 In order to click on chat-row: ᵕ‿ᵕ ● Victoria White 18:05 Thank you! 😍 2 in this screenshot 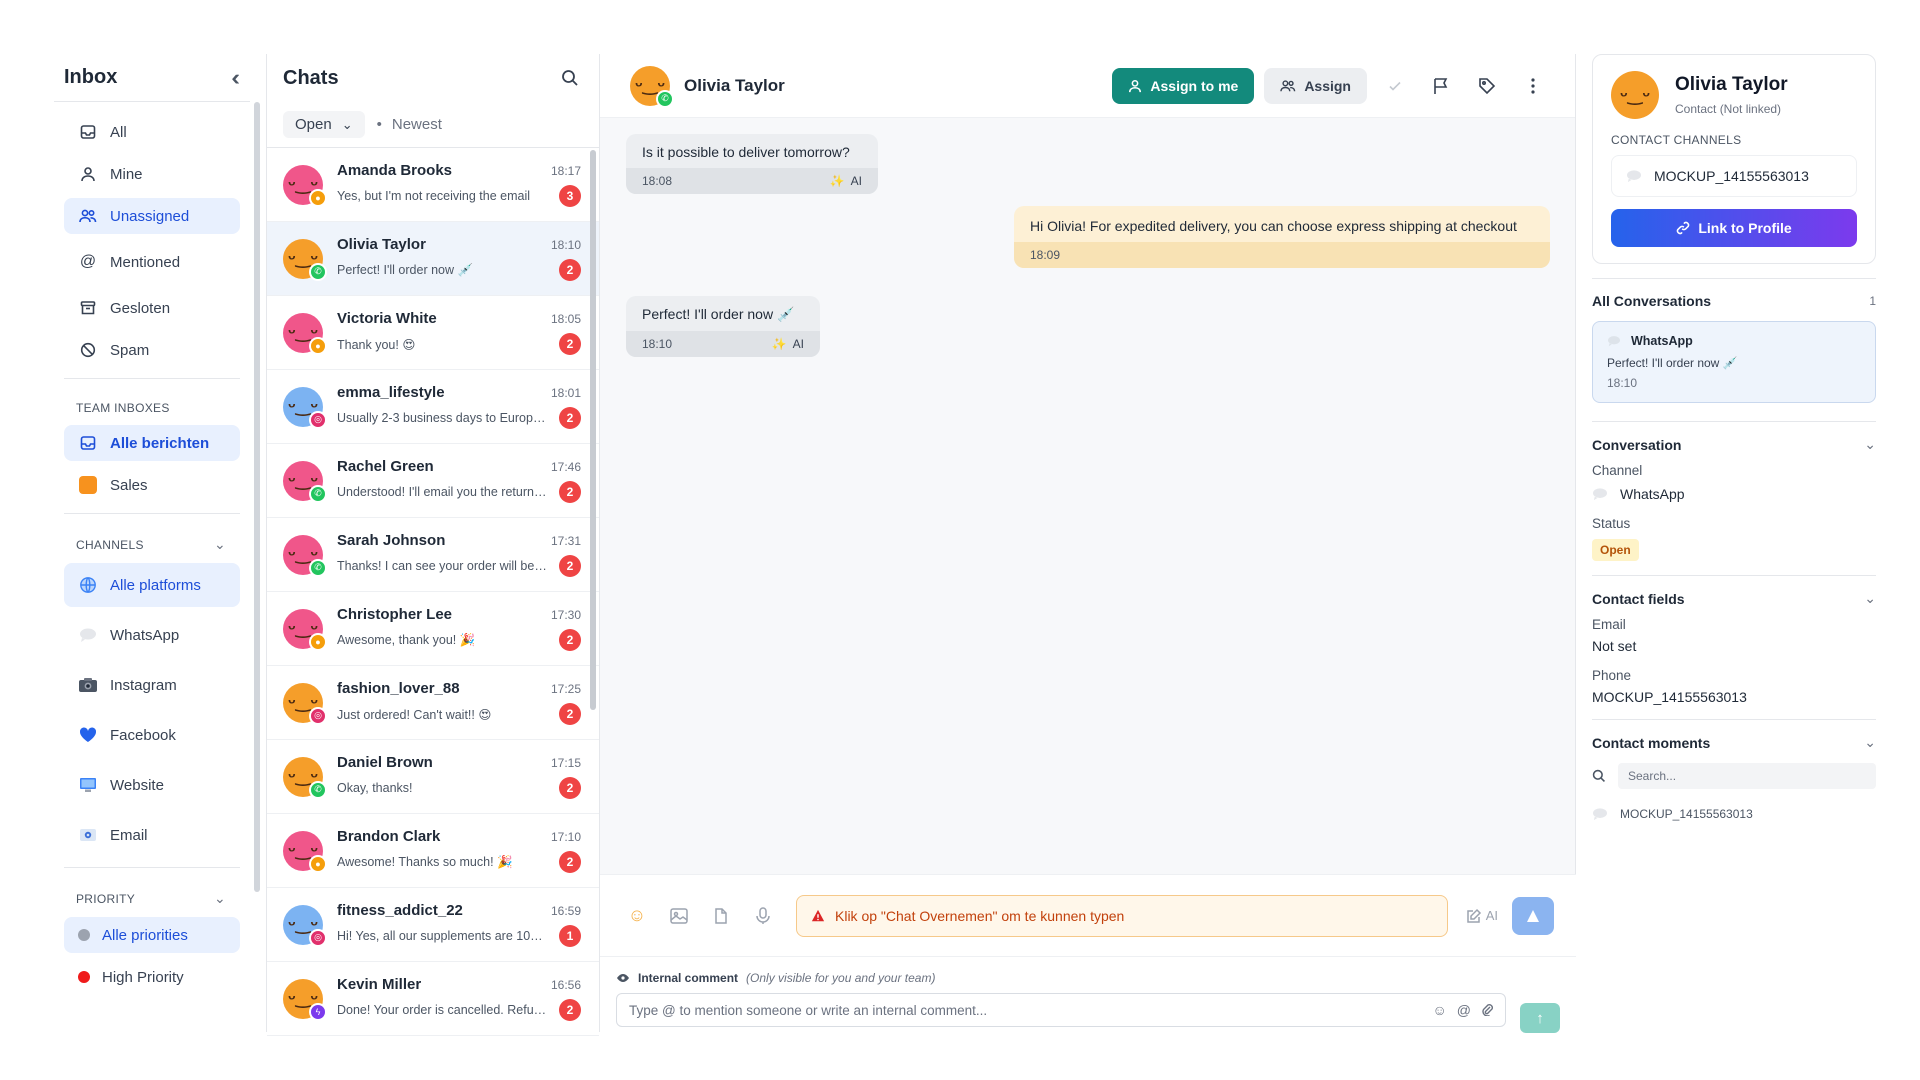, I will do `click(433, 333)`.